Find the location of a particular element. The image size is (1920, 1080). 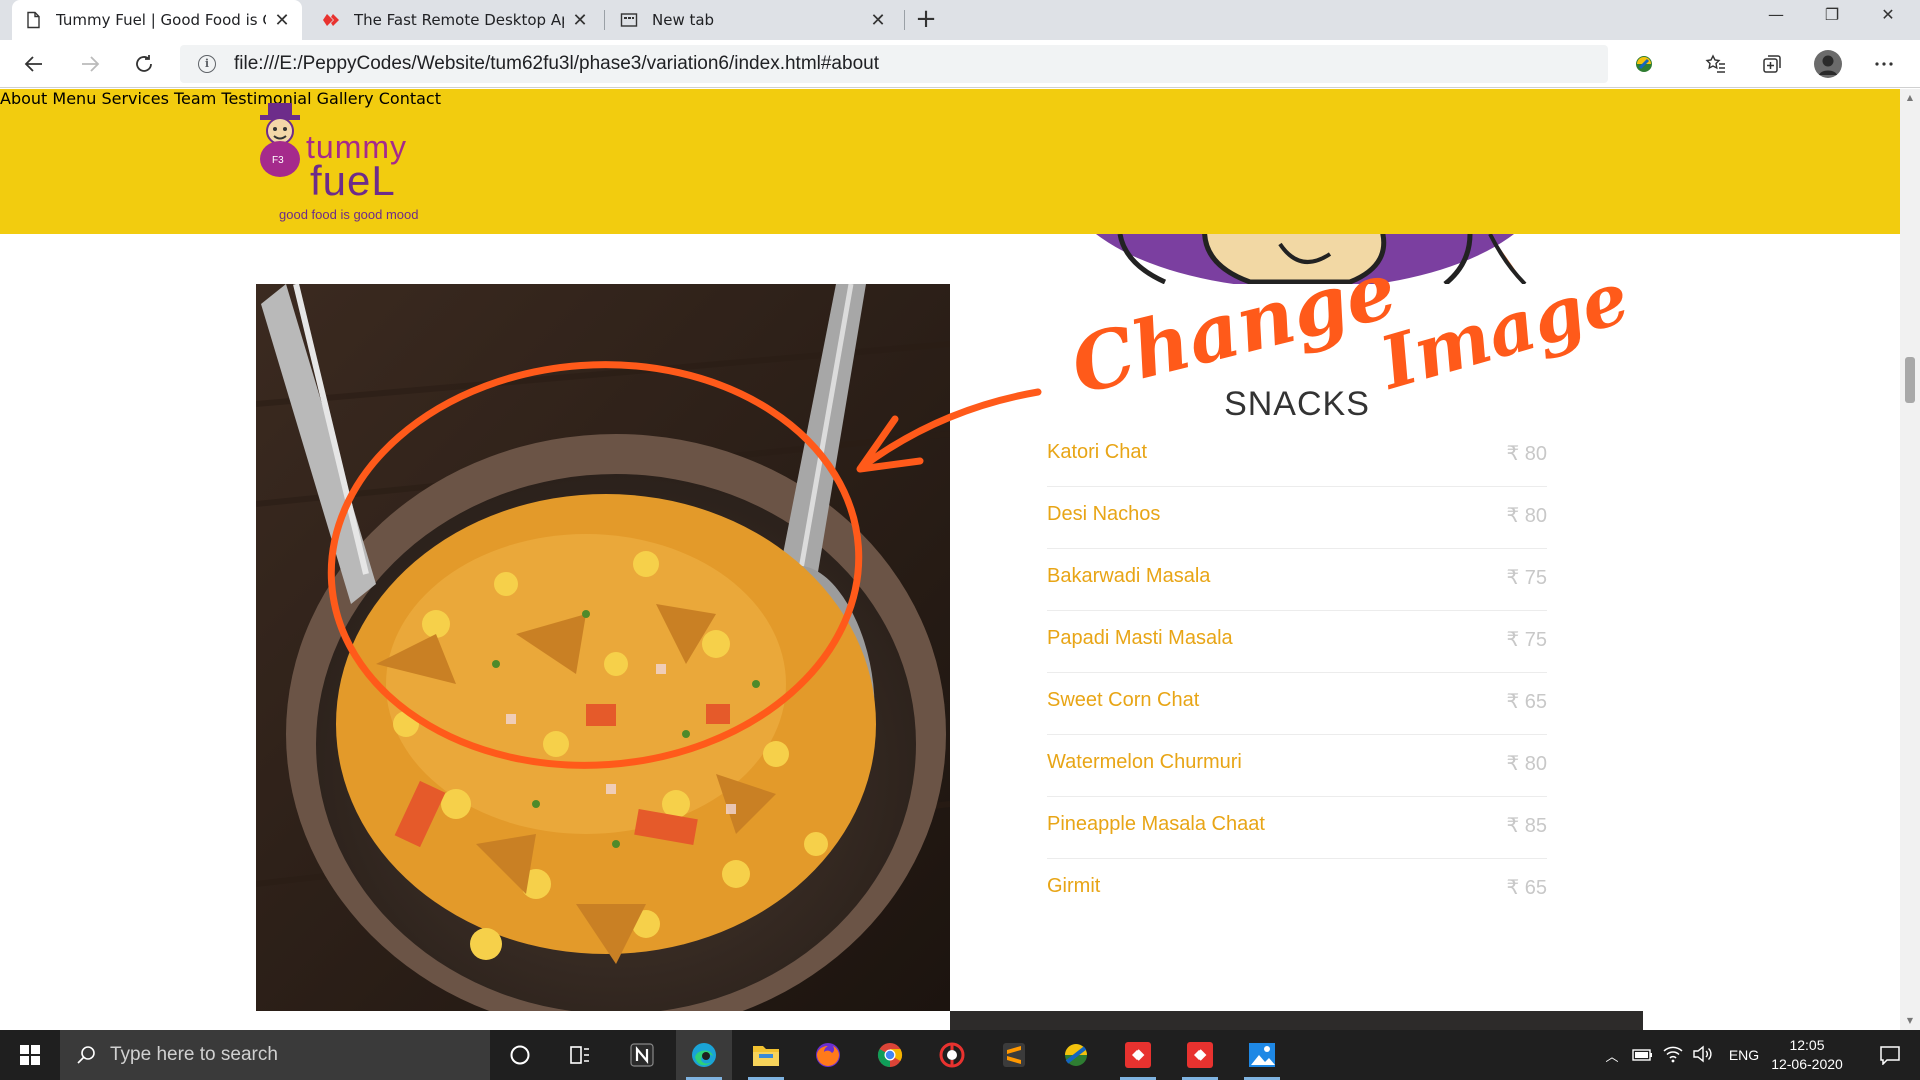

collections-button is located at coordinates (1772, 64).